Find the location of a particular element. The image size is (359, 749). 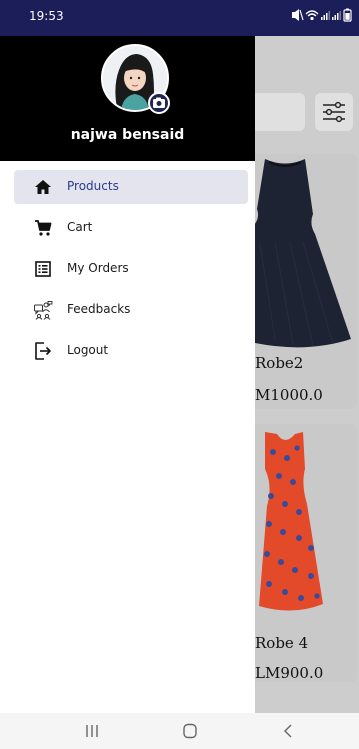

status-icons is located at coordinates (322, 16).